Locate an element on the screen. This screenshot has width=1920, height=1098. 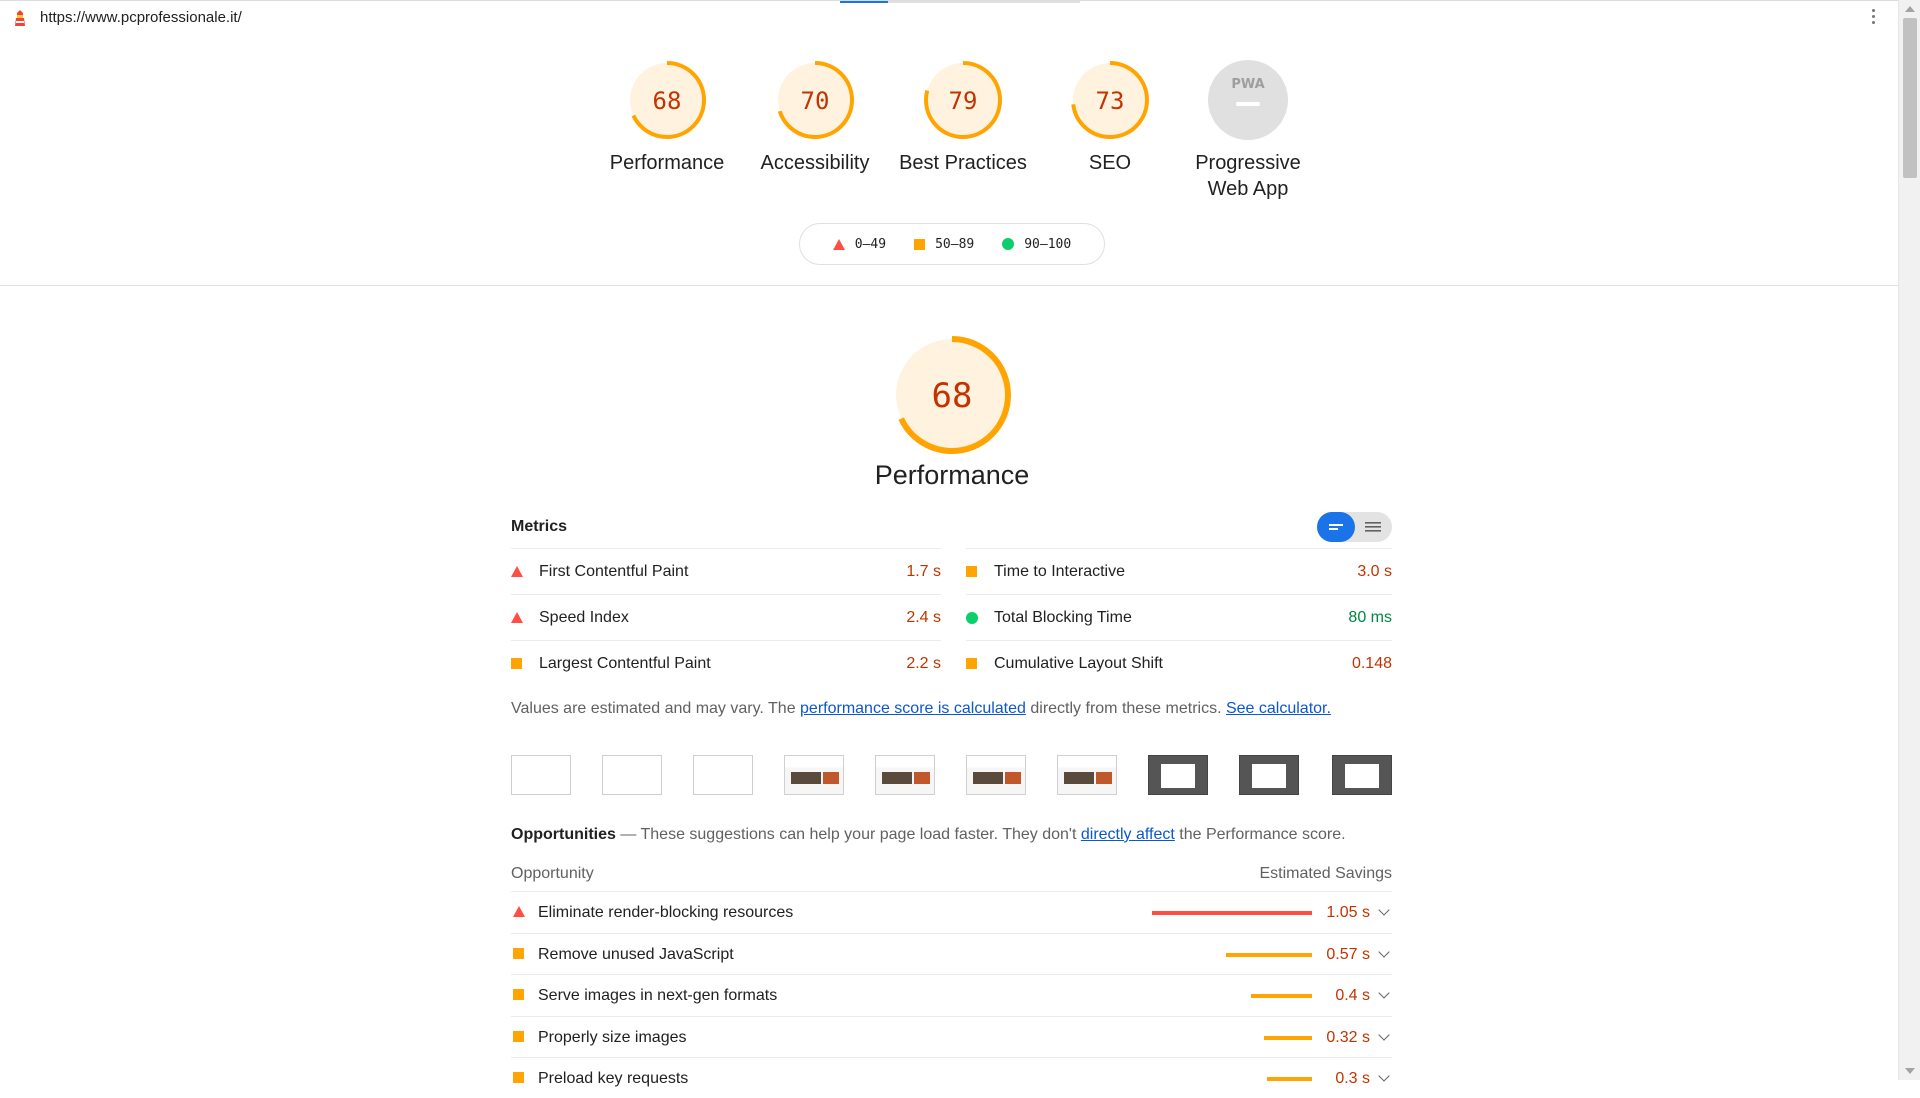
scroll-up-arrow-icon is located at coordinates (1910, 9).